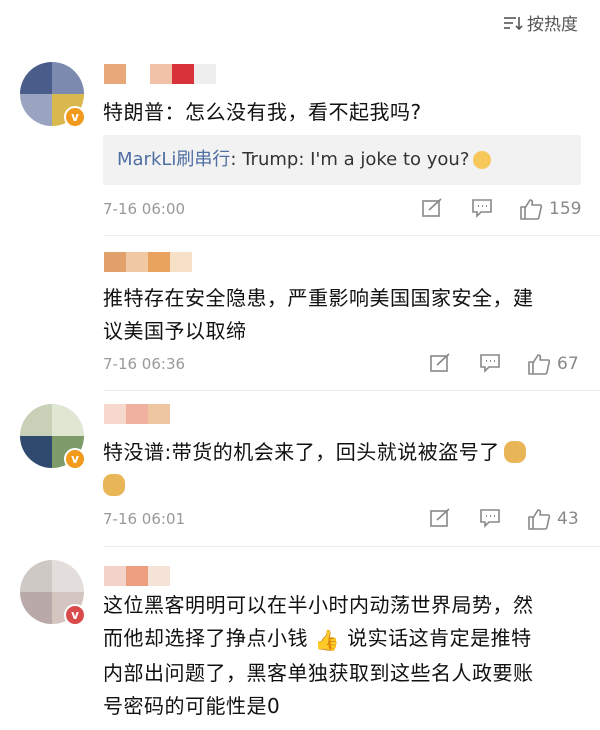 The image size is (600, 730). What do you see at coordinates (327, 640) in the screenshot?
I see `thumbs-up-emoji-icon: 👍` at bounding box center [327, 640].